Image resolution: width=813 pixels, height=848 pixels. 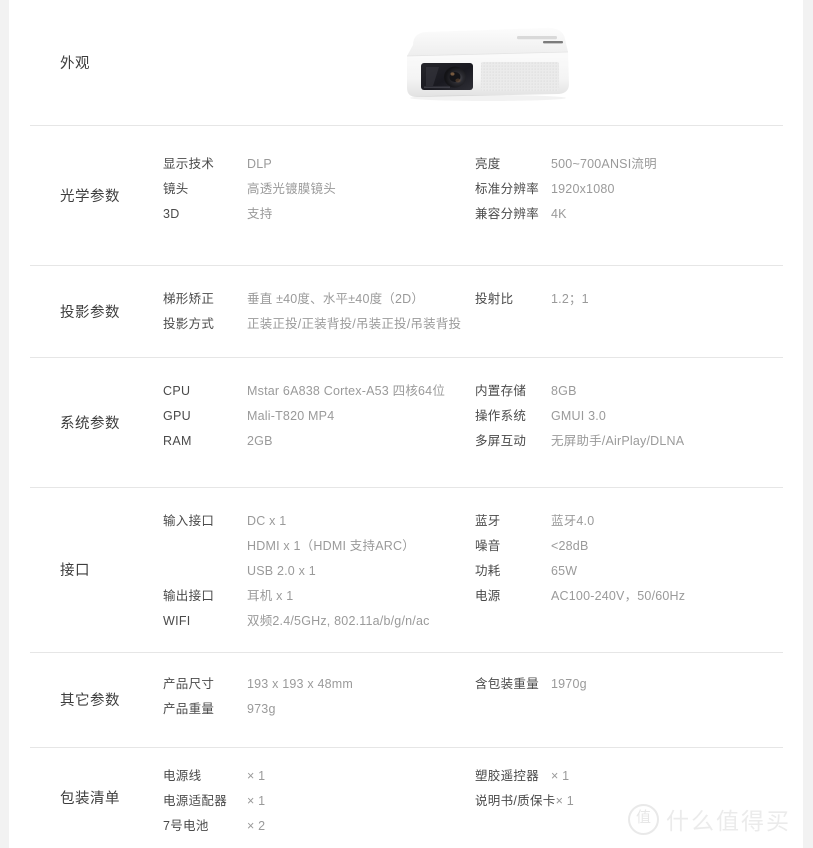 I want to click on right-column: 含包装重量 1970g, so click(x=633, y=684).